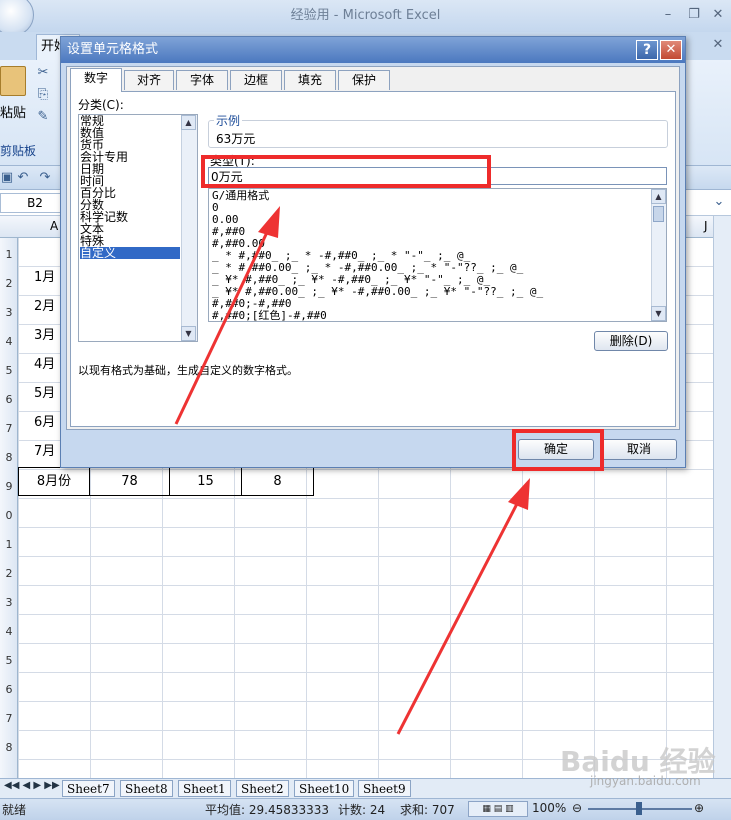 This screenshot has height=820, width=731. I want to click on arrow-to-ok-line, so click(459, 616).